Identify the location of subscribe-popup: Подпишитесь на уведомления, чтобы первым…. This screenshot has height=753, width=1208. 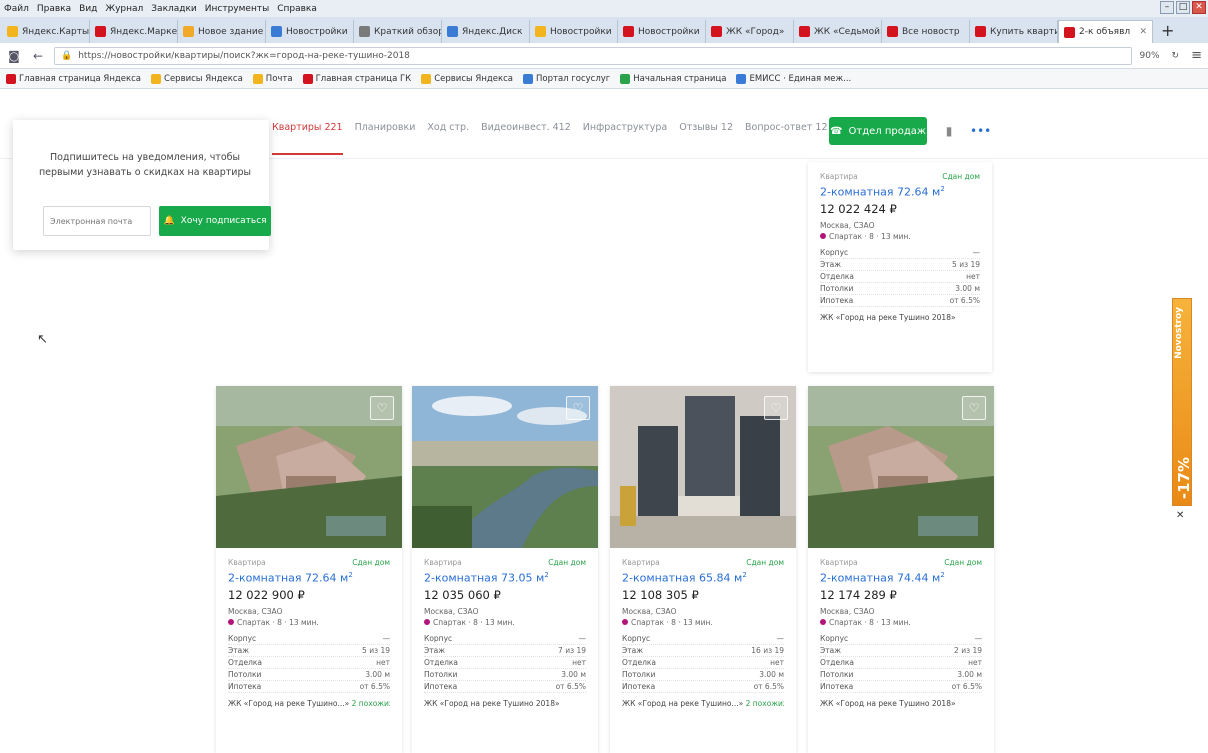
(142, 185).